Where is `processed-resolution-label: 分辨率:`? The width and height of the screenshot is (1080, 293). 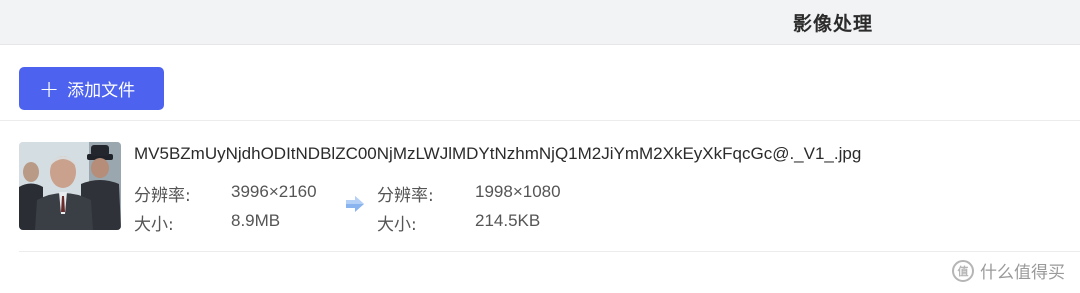
processed-resolution-label: 分辨率: is located at coordinates (405, 196).